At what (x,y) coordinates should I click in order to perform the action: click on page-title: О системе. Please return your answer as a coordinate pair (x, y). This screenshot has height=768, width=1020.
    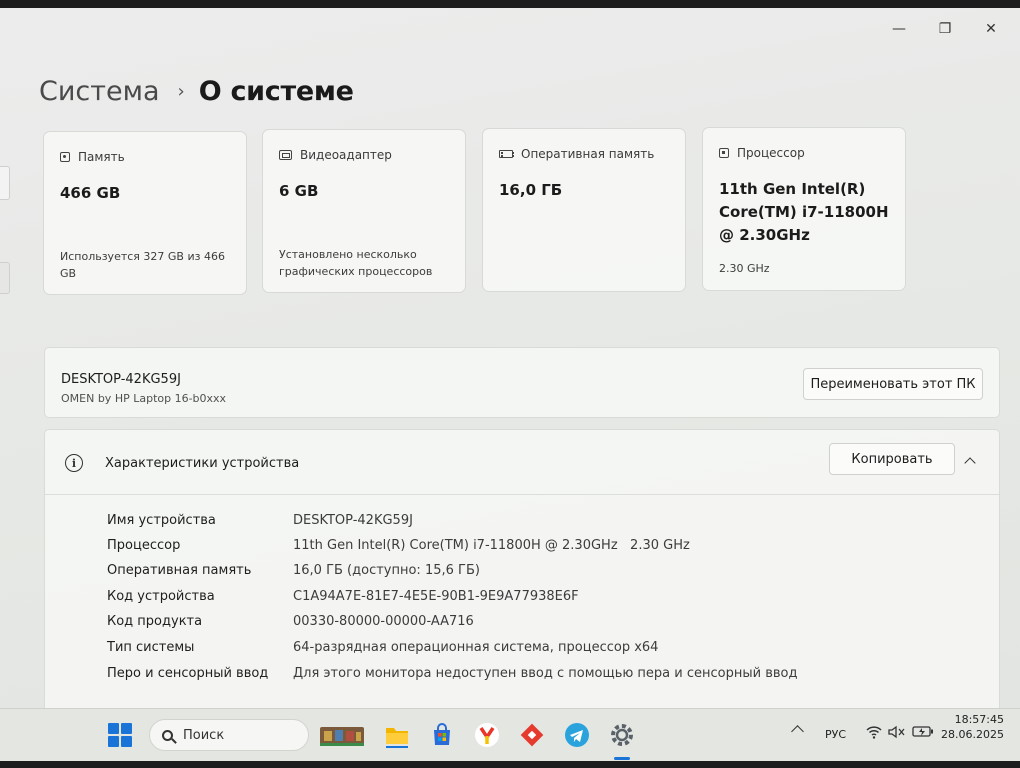
    Looking at the image, I should click on (276, 91).